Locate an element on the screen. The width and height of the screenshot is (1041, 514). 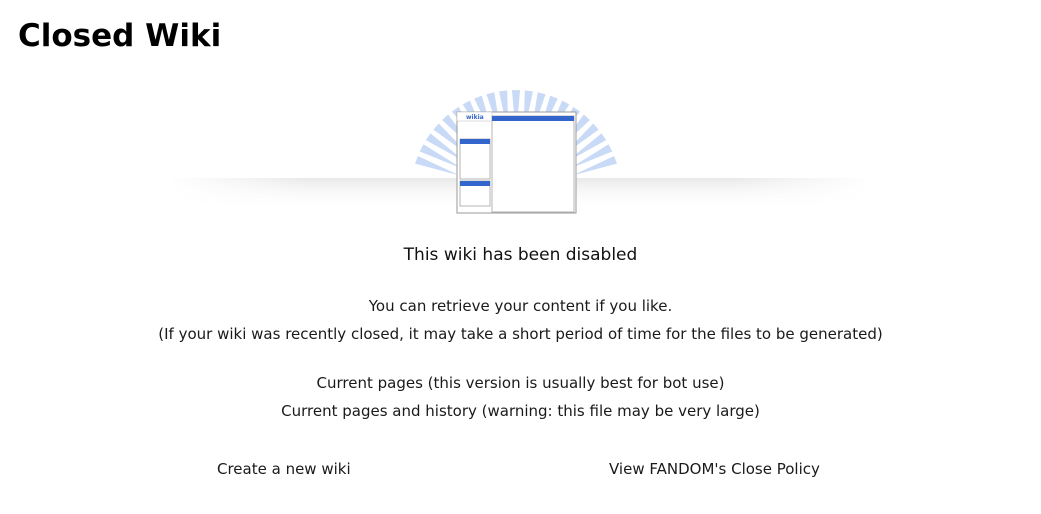
disabled-notice: This wiki has been disabled is located at coordinates (520, 255).